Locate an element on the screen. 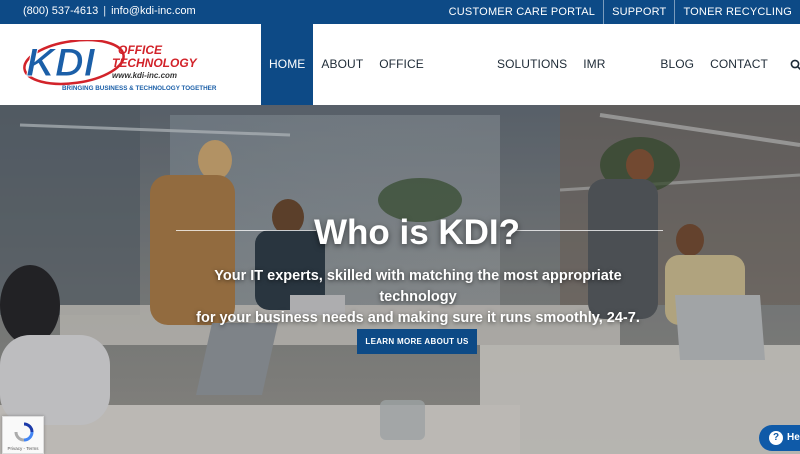 The image size is (800, 454). search-icon is located at coordinates (792, 64).